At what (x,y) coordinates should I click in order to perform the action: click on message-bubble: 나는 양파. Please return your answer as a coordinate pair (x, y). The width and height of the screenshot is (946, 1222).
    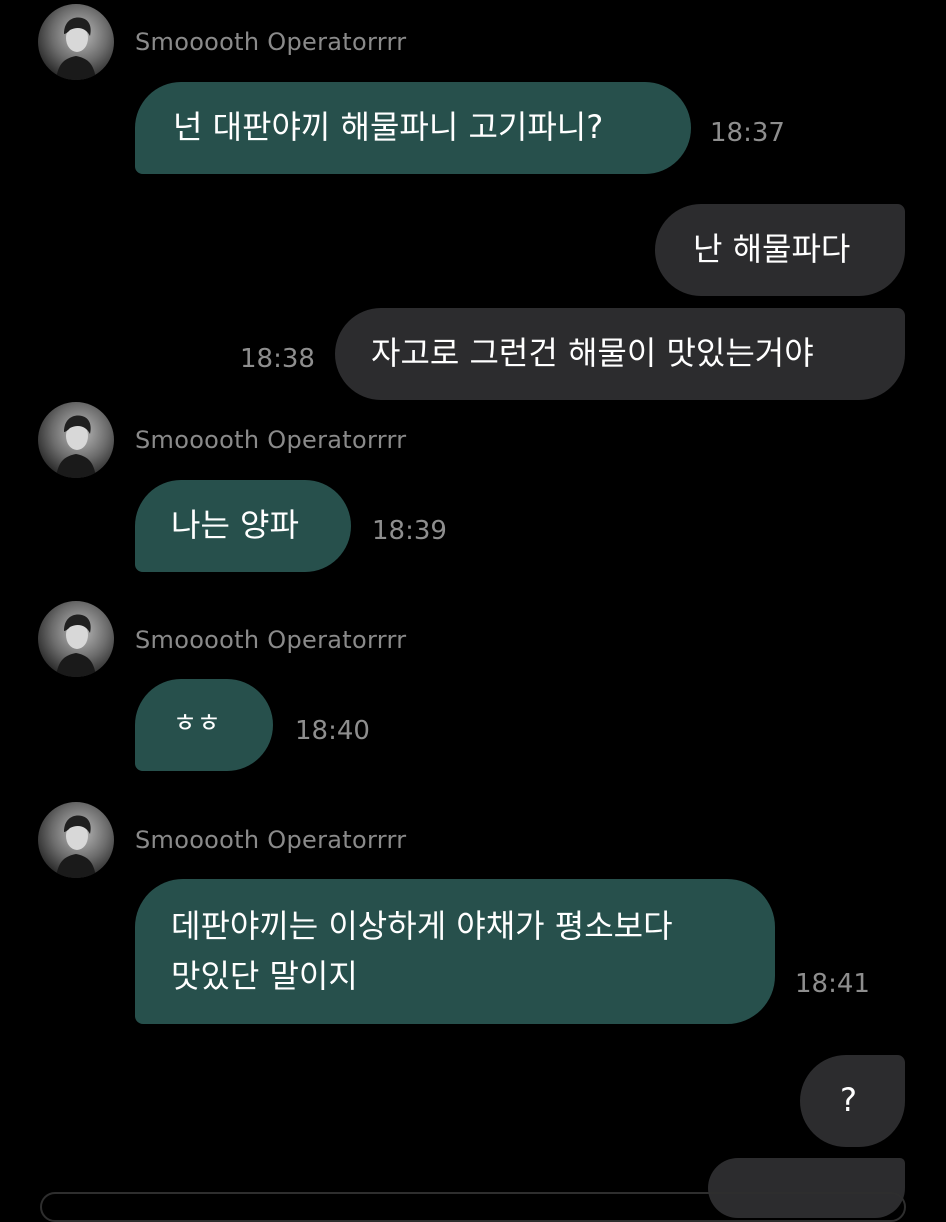
    Looking at the image, I should click on (243, 526).